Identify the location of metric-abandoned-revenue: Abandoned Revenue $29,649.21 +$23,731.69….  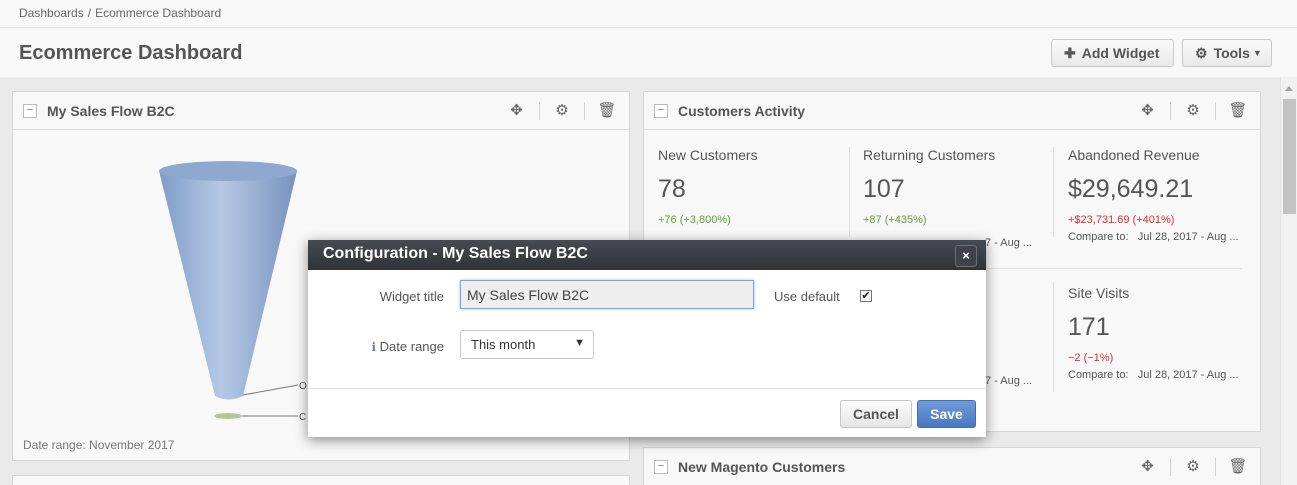
(1158, 195).